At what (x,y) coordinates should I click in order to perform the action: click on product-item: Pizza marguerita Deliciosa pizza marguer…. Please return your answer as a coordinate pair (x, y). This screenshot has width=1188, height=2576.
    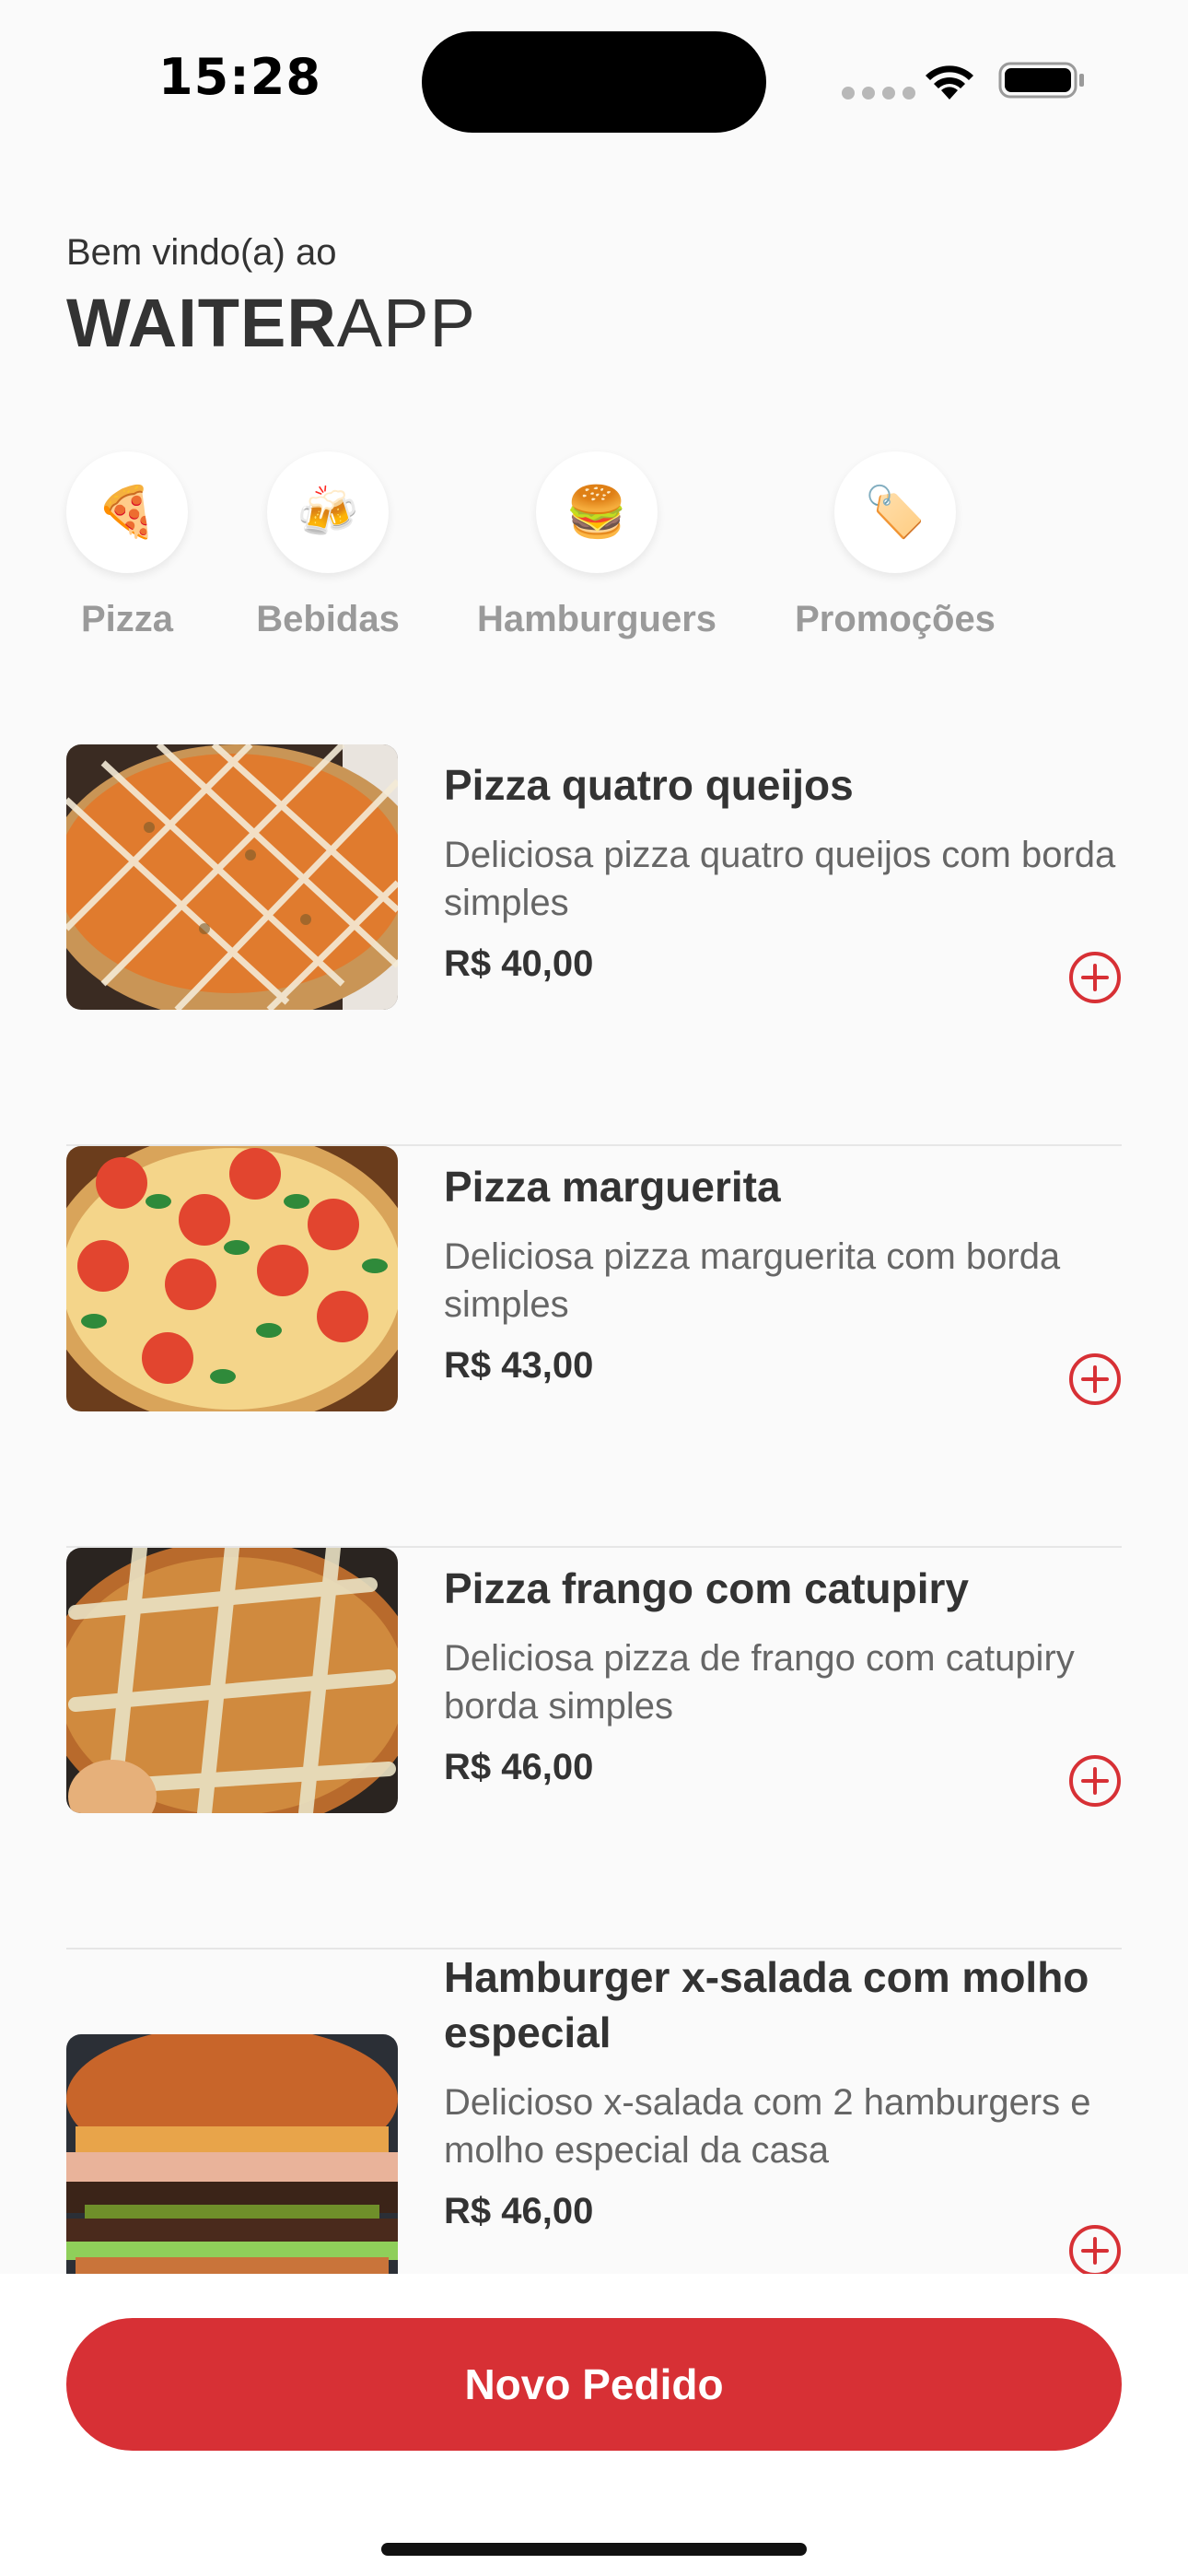
    Looking at the image, I should click on (594, 1347).